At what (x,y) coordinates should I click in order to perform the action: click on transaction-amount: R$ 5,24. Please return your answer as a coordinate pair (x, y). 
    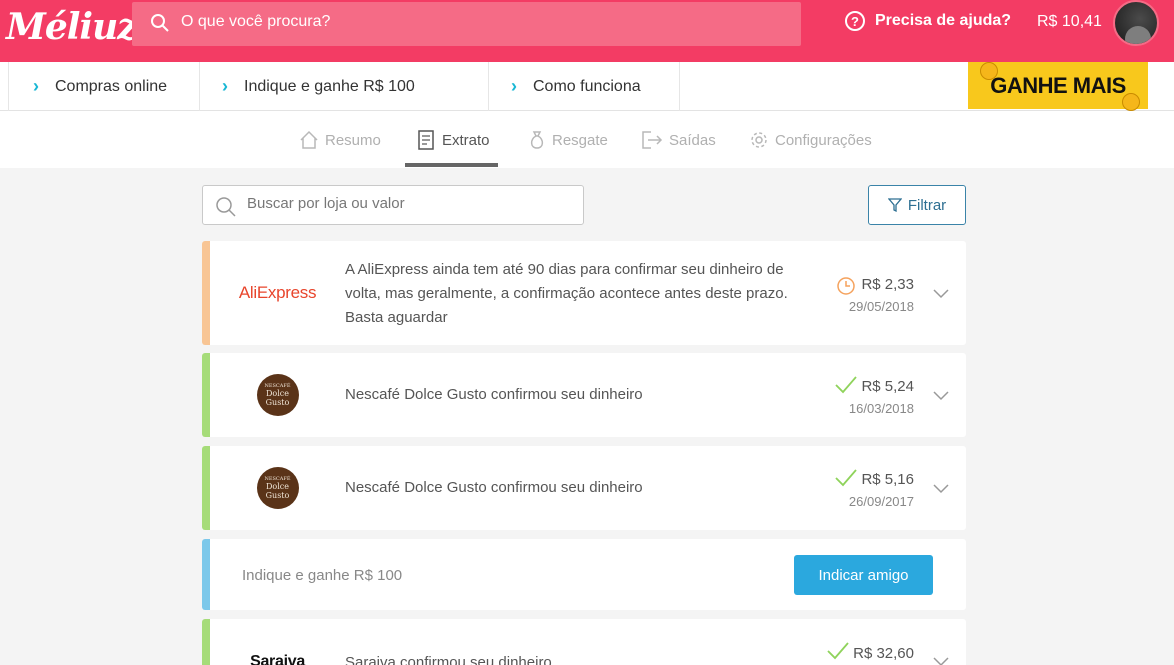
    Looking at the image, I should click on (887, 386).